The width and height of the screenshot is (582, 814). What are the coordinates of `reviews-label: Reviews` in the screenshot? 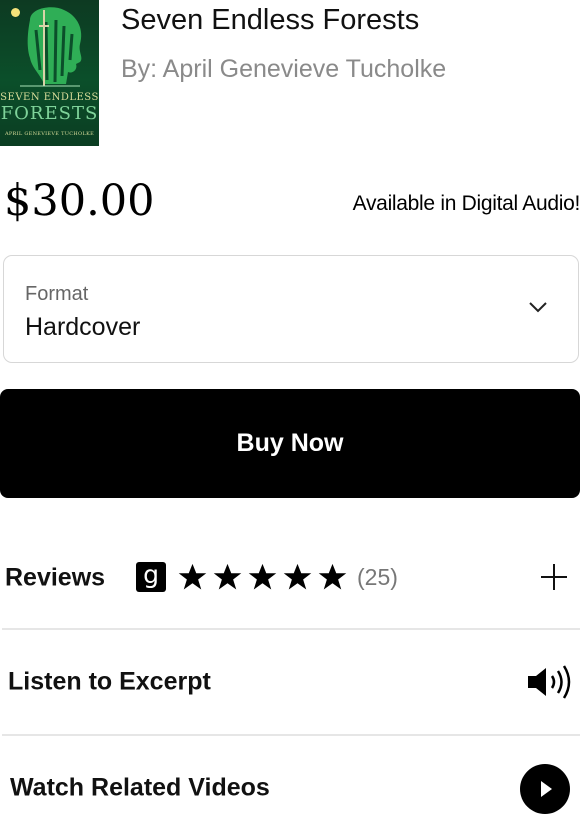 It's located at (55, 577).